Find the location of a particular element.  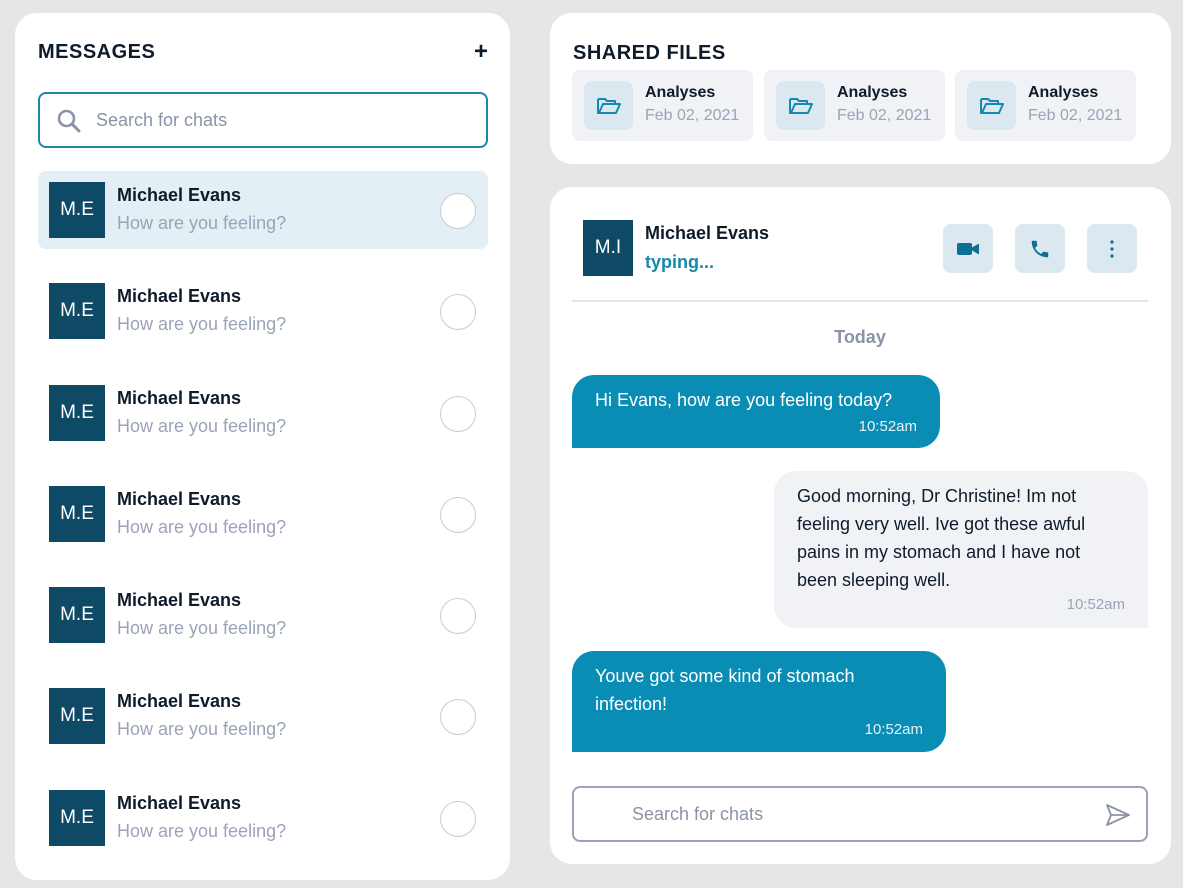

message-line: pains in my stomach and I have not is located at coordinates (939, 552).